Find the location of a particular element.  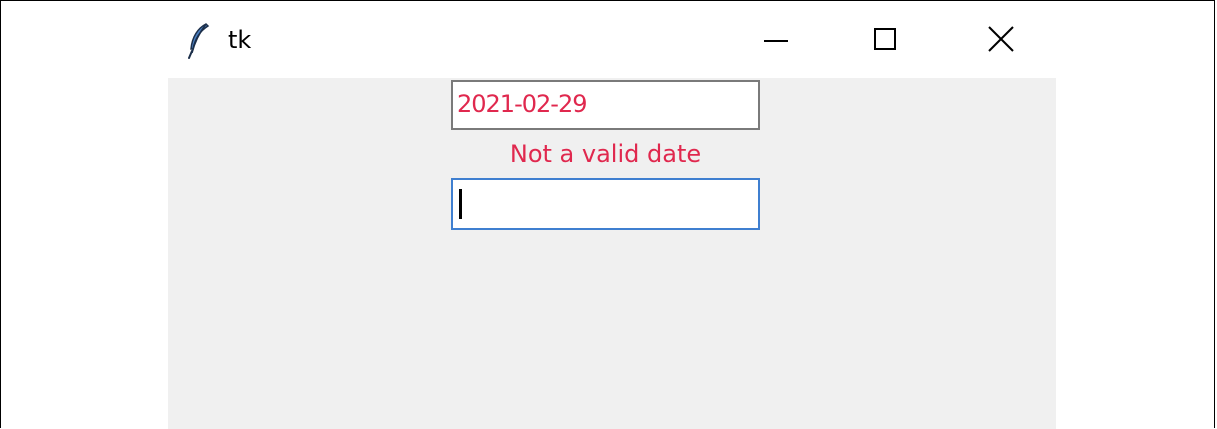

minimize-button is located at coordinates (776, 41).